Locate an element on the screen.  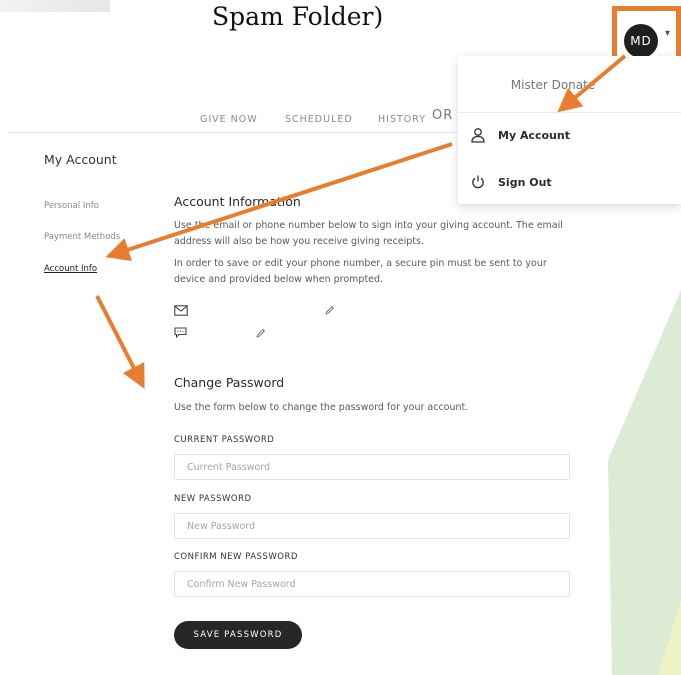
nav-give-now: GIVE NOW is located at coordinates (229, 119).